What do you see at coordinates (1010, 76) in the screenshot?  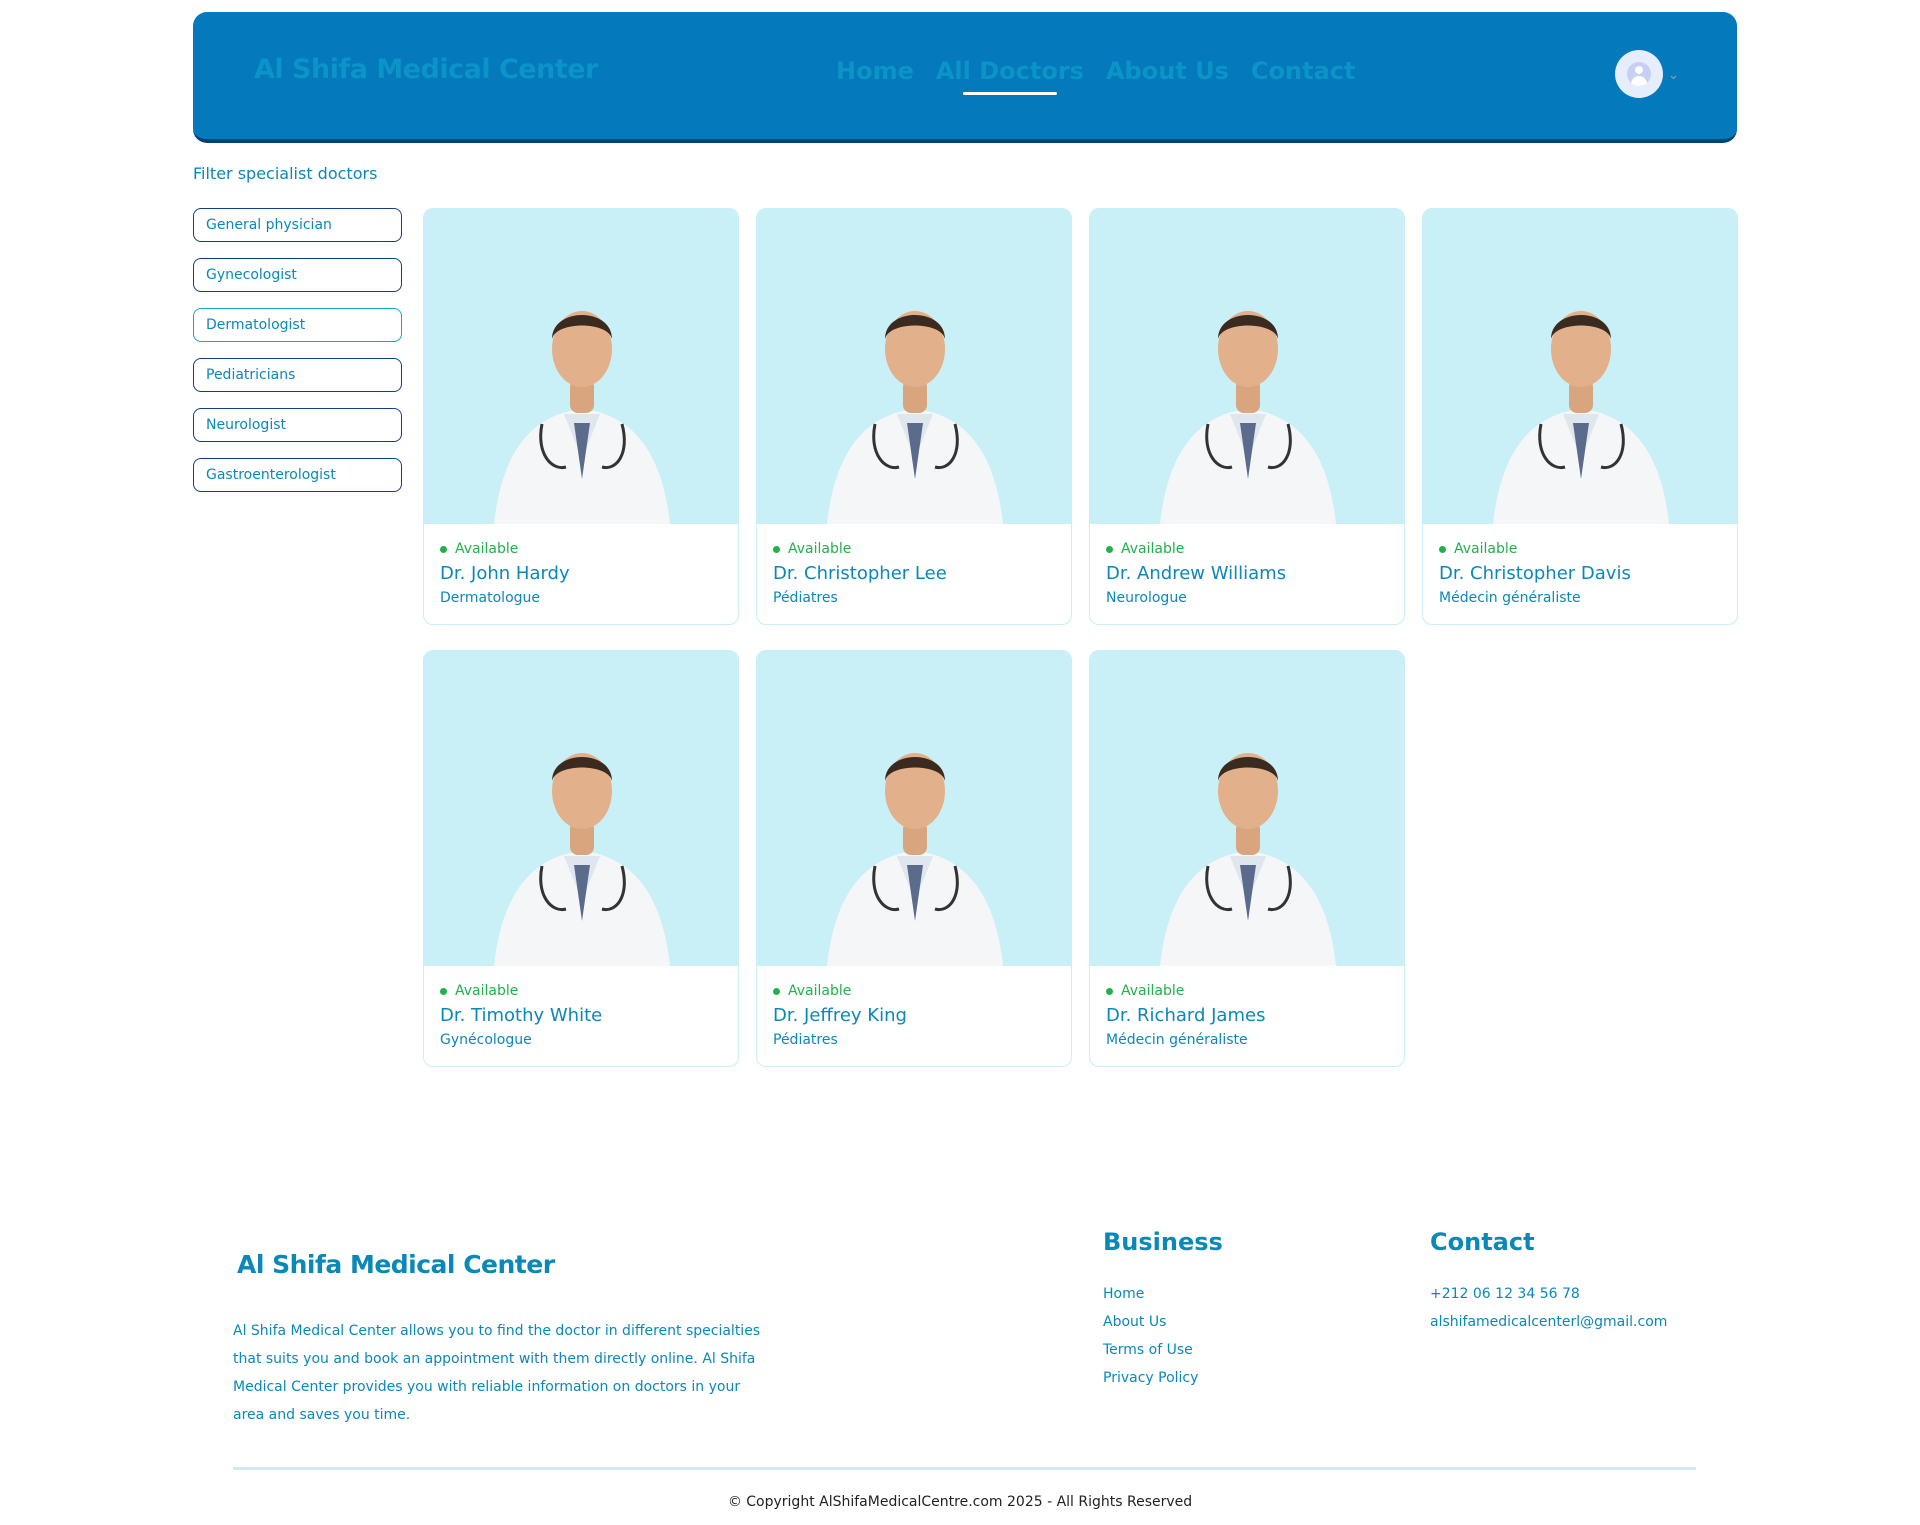 I see `nav-all-doctors: All Doctors` at bounding box center [1010, 76].